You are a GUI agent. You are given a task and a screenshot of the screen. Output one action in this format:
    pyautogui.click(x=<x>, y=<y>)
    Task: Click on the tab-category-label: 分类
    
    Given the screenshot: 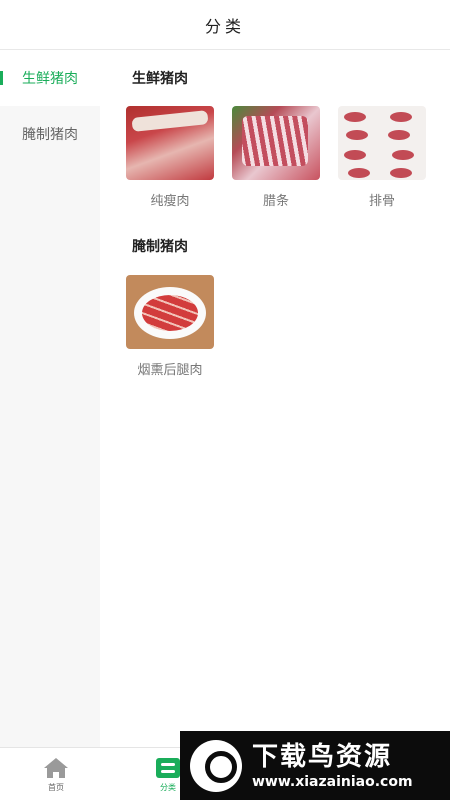 What is the action you would take?
    pyautogui.click(x=168, y=787)
    